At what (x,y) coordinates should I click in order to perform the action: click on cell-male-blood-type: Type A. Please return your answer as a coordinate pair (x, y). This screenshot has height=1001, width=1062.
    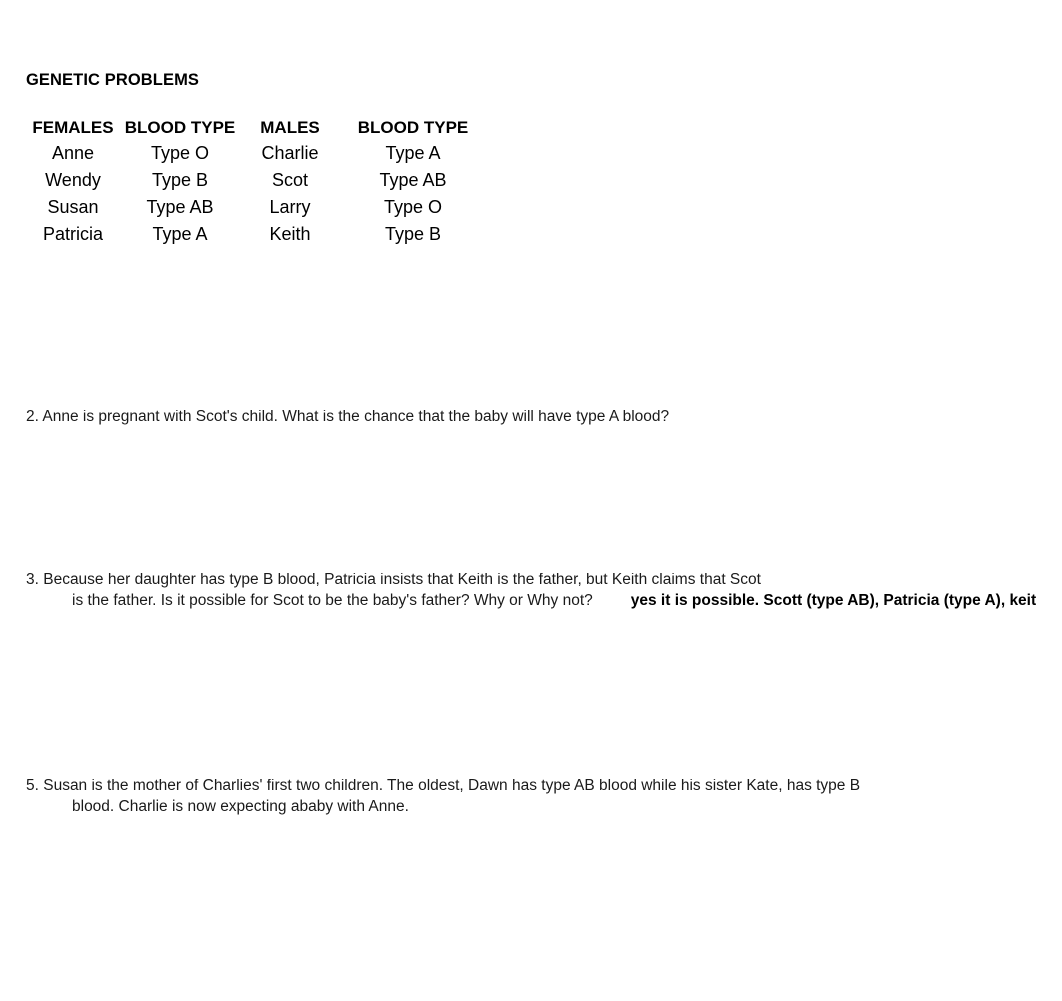
    Looking at the image, I should click on (413, 153).